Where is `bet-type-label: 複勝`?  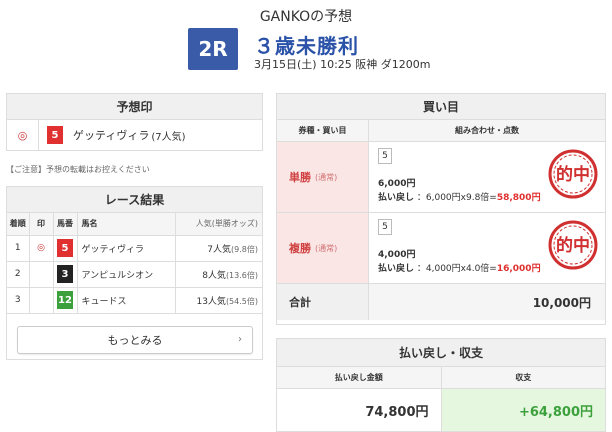
bet-type-label: 複勝 is located at coordinates (300, 248).